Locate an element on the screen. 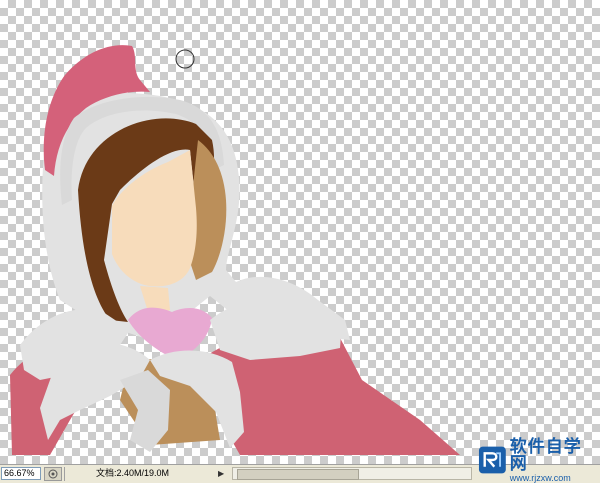  horizontal-scrollbar is located at coordinates (352, 473).